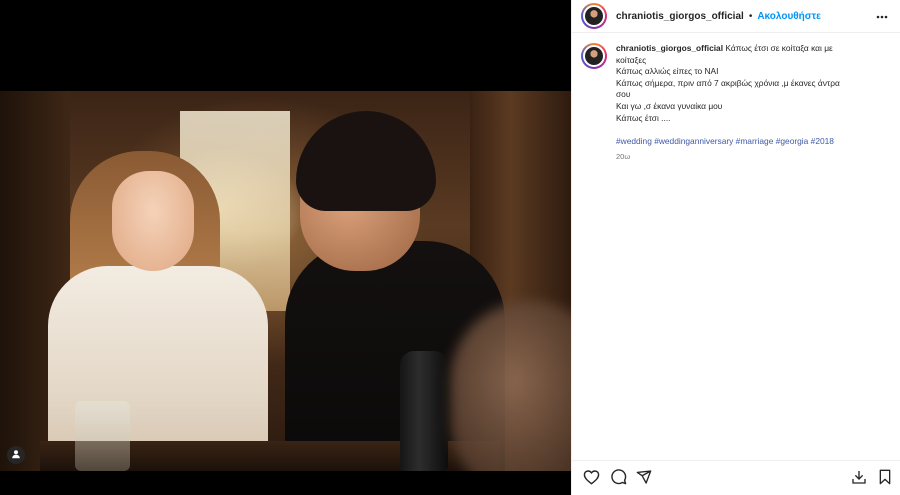 The image size is (900, 495). I want to click on caption-line: κοίταξες, so click(631, 59).